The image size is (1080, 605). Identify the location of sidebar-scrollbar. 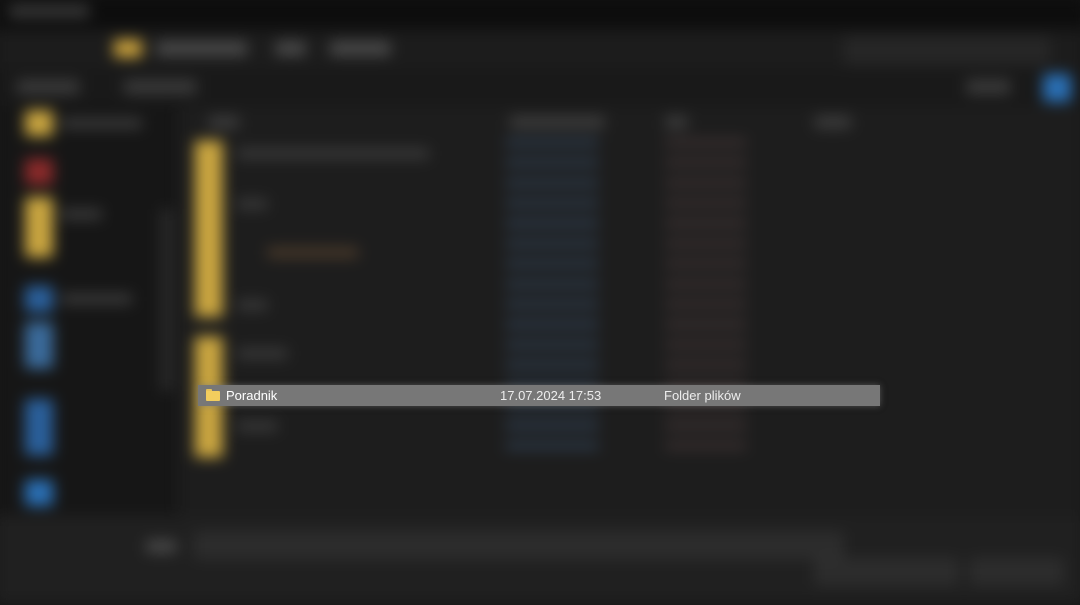
(166, 300).